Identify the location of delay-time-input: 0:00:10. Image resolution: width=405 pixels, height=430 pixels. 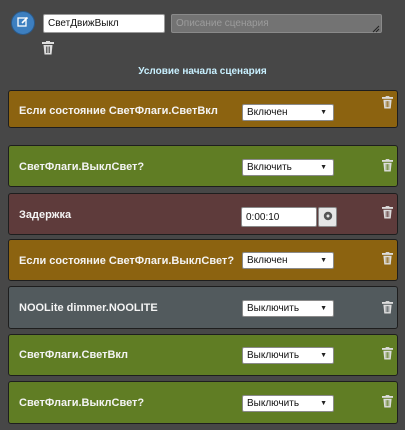
(279, 217).